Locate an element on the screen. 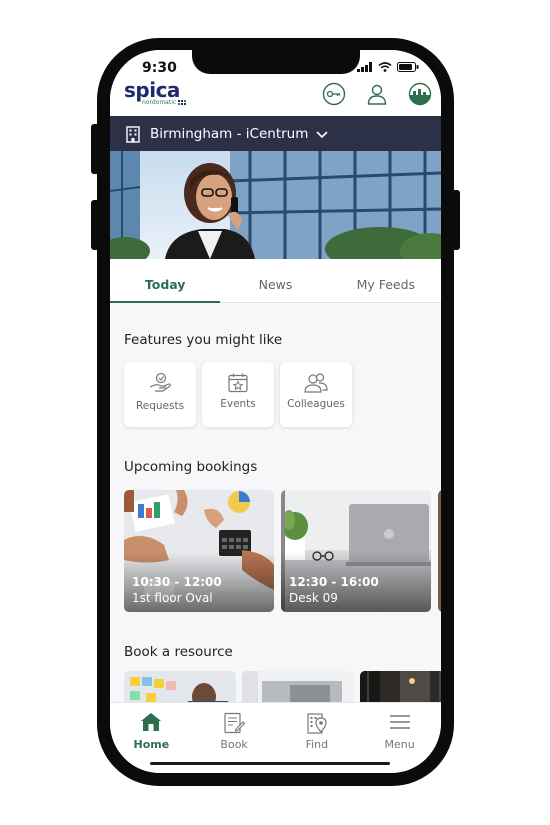 The image size is (550, 825). tab-news: News is located at coordinates (275, 280).